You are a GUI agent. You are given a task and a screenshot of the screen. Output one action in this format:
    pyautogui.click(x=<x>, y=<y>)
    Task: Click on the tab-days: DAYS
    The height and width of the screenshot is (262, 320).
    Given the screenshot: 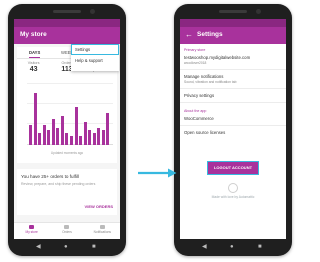 What is the action you would take?
    pyautogui.click(x=35, y=54)
    